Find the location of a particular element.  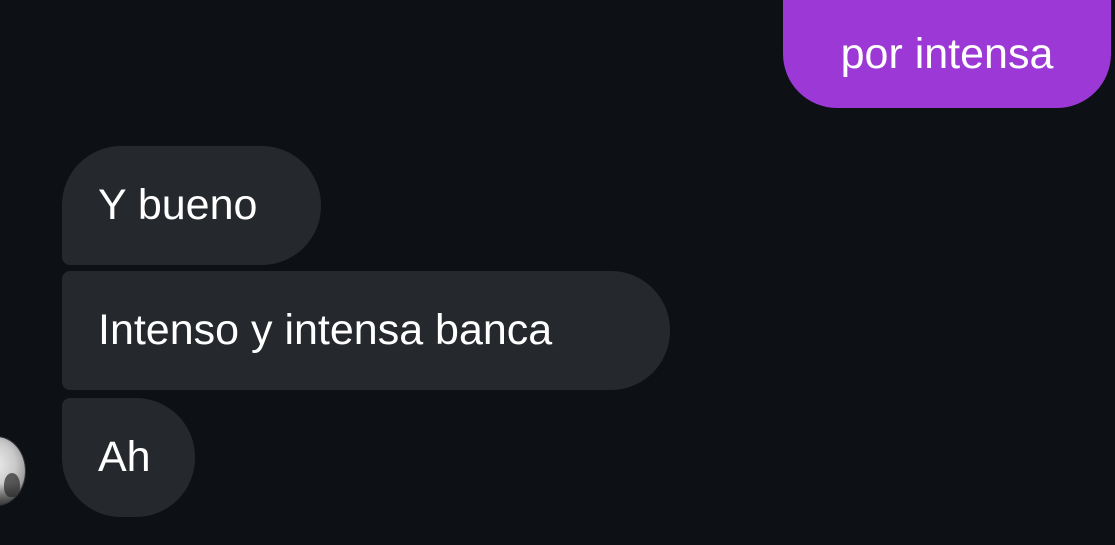

message-text: por intensa is located at coordinates (947, 53).